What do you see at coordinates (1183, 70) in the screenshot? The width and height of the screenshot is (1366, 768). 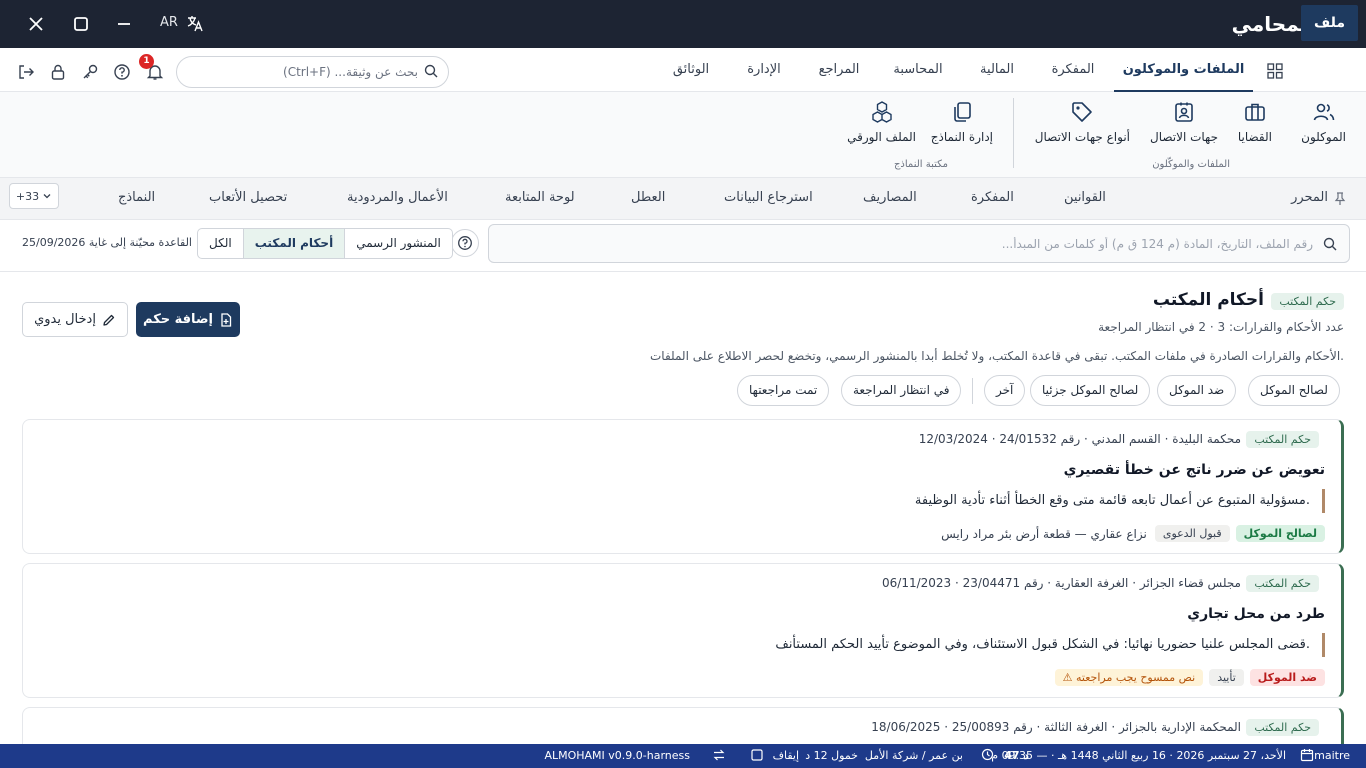 I see `tab-files-and-clients: الملفات والموكلون` at bounding box center [1183, 70].